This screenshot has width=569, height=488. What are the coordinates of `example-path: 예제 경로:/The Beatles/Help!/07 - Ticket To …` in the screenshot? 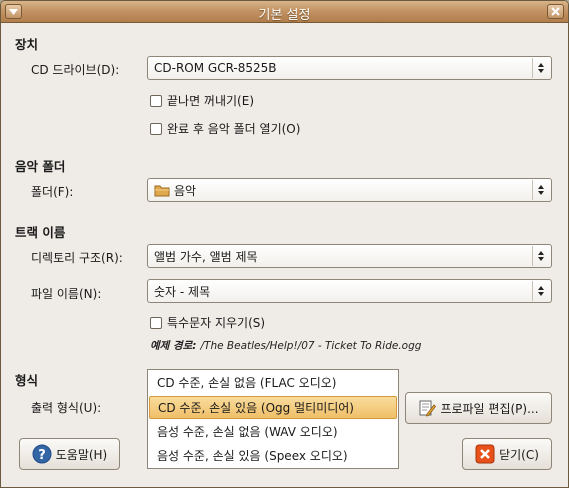 It's located at (285, 345).